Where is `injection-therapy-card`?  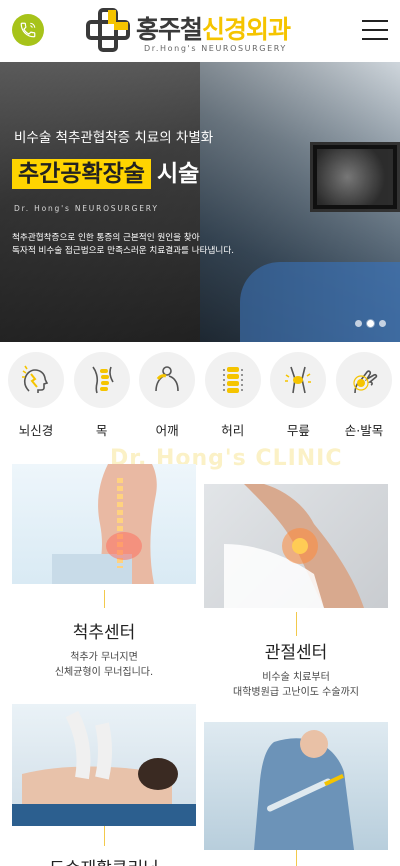
injection-therapy-card is located at coordinates (296, 794).